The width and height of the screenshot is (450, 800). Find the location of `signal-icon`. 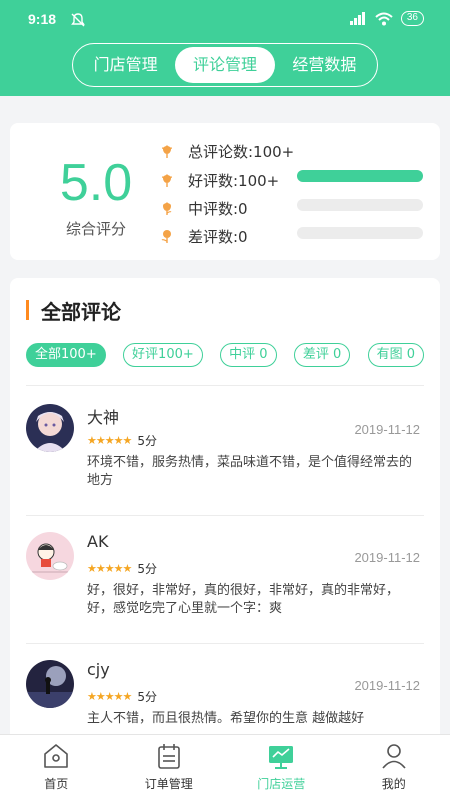

signal-icon is located at coordinates (357, 18).